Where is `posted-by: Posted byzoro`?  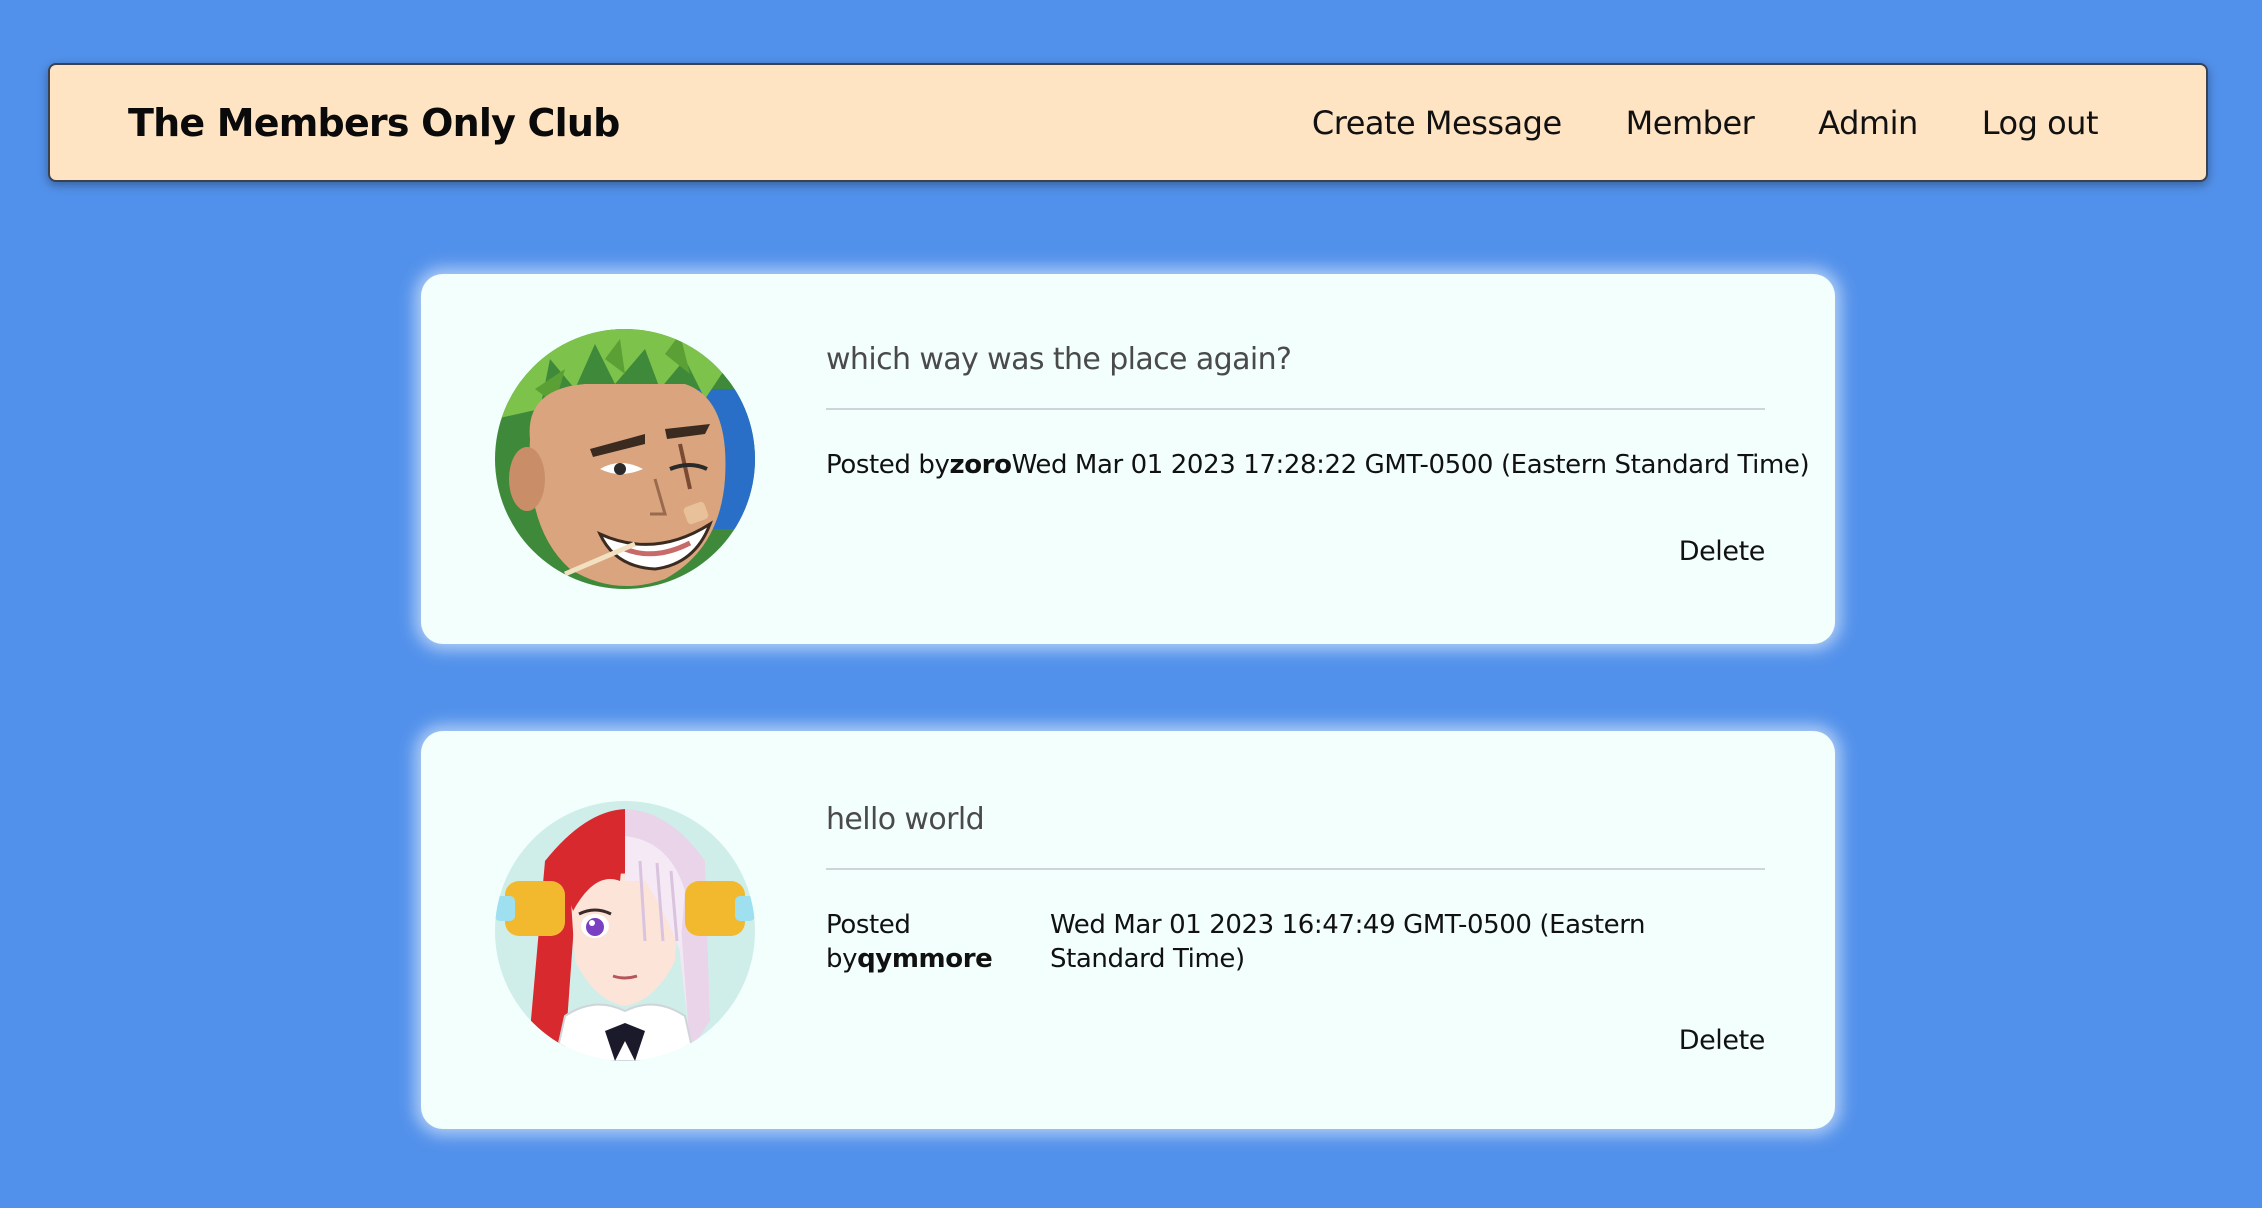 posted-by: Posted byzoro is located at coordinates (919, 465).